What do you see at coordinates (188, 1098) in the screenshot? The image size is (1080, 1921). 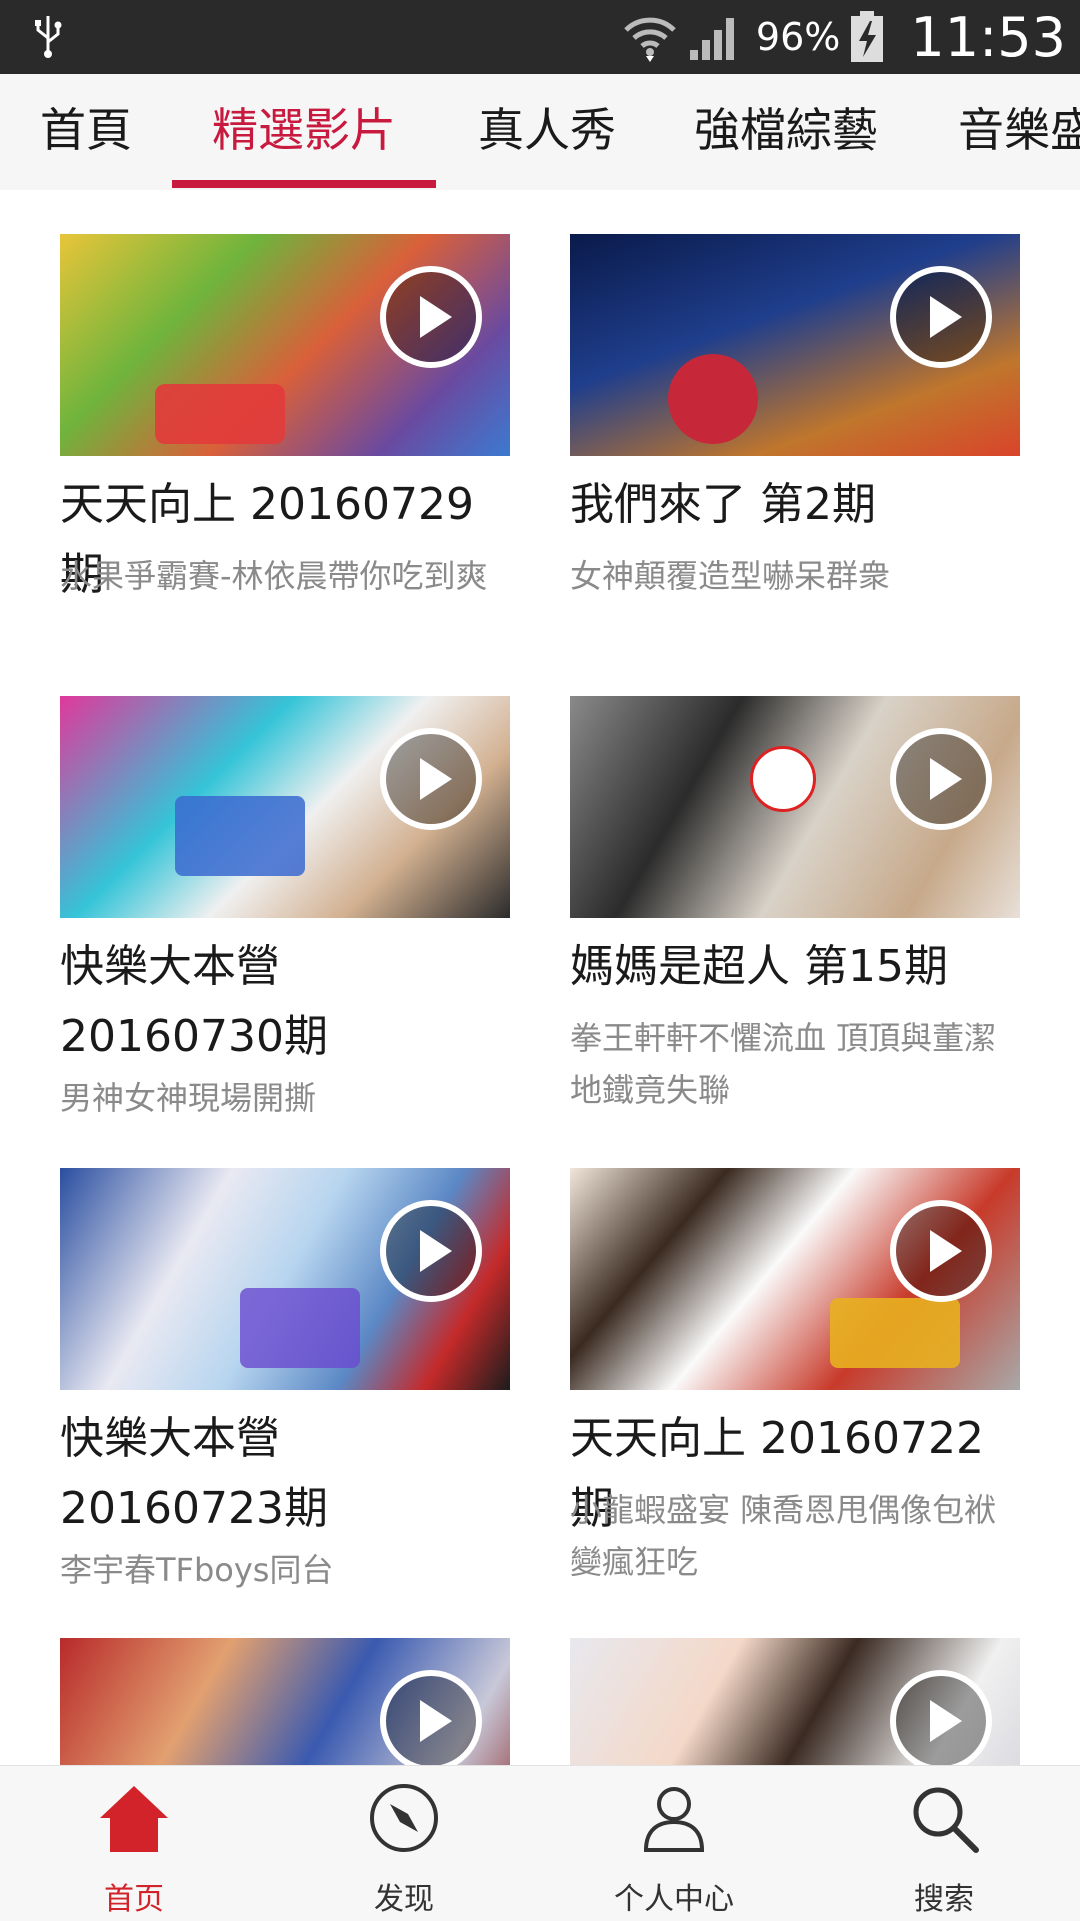 I see `video-subtitle: 男神女神現場開撕` at bounding box center [188, 1098].